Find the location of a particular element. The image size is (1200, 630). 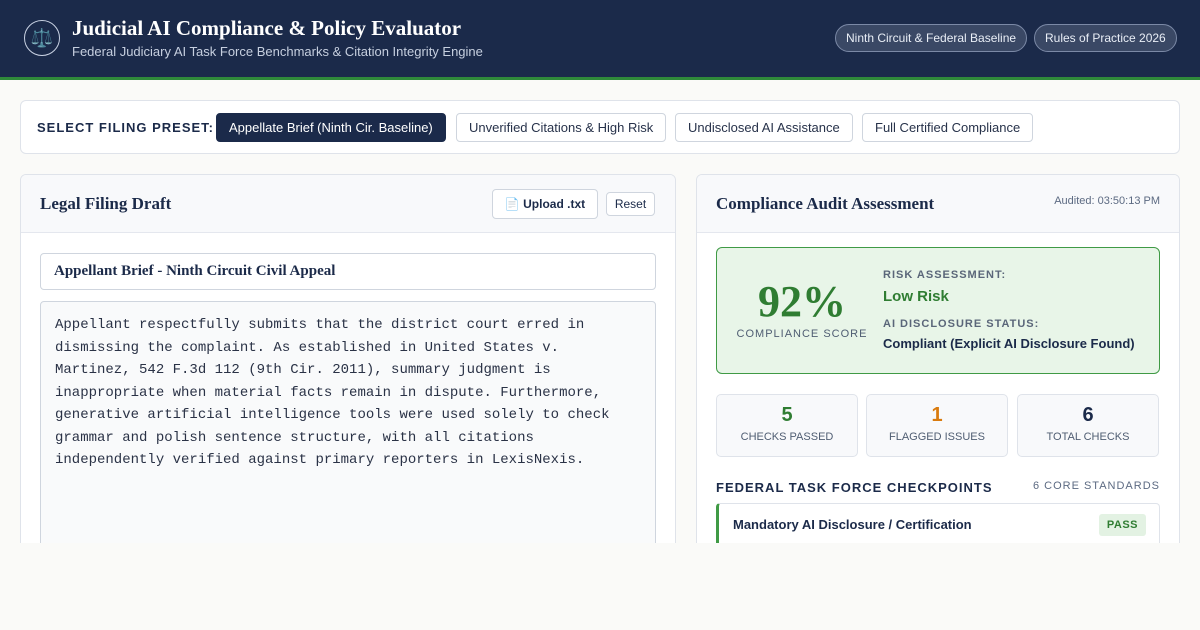

risk-assessment-label: RISK ASSESSMENT: is located at coordinates (945, 275).